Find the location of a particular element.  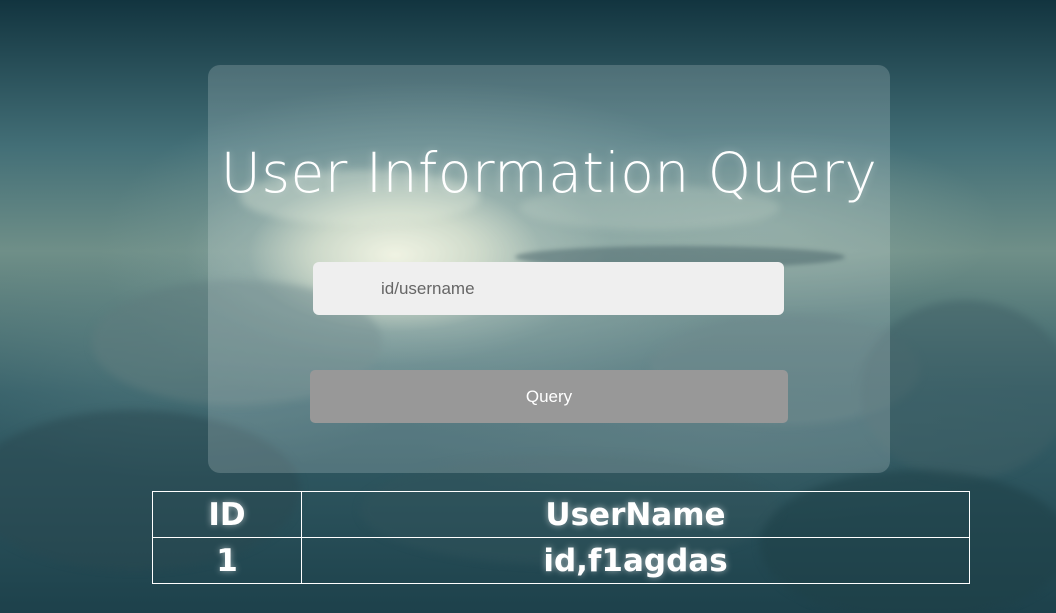

table-header-row: ID UserName is located at coordinates (561, 514).